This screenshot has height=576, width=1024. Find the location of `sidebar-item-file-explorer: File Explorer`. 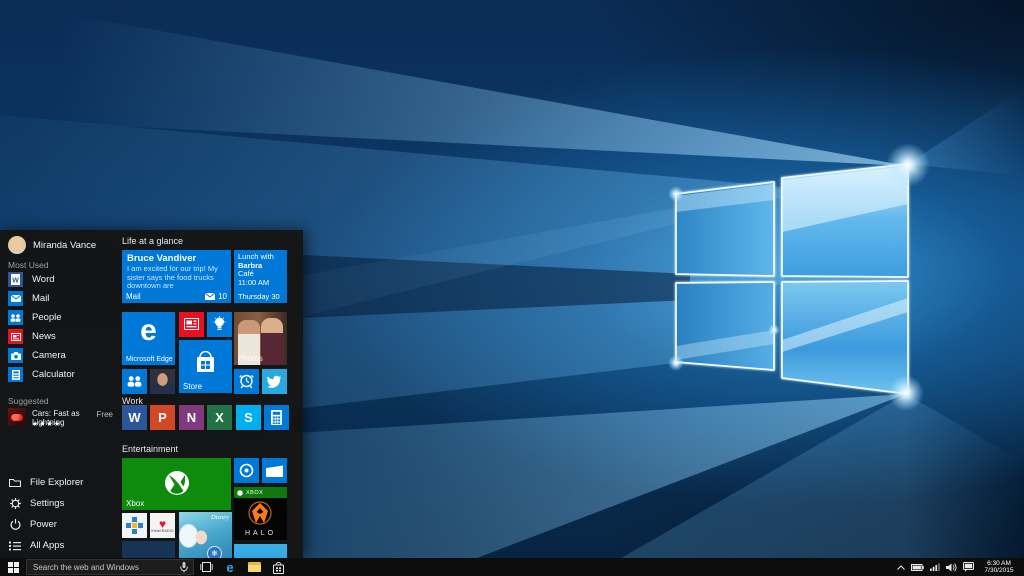

sidebar-item-file-explorer: File Explorer is located at coordinates (59, 482).